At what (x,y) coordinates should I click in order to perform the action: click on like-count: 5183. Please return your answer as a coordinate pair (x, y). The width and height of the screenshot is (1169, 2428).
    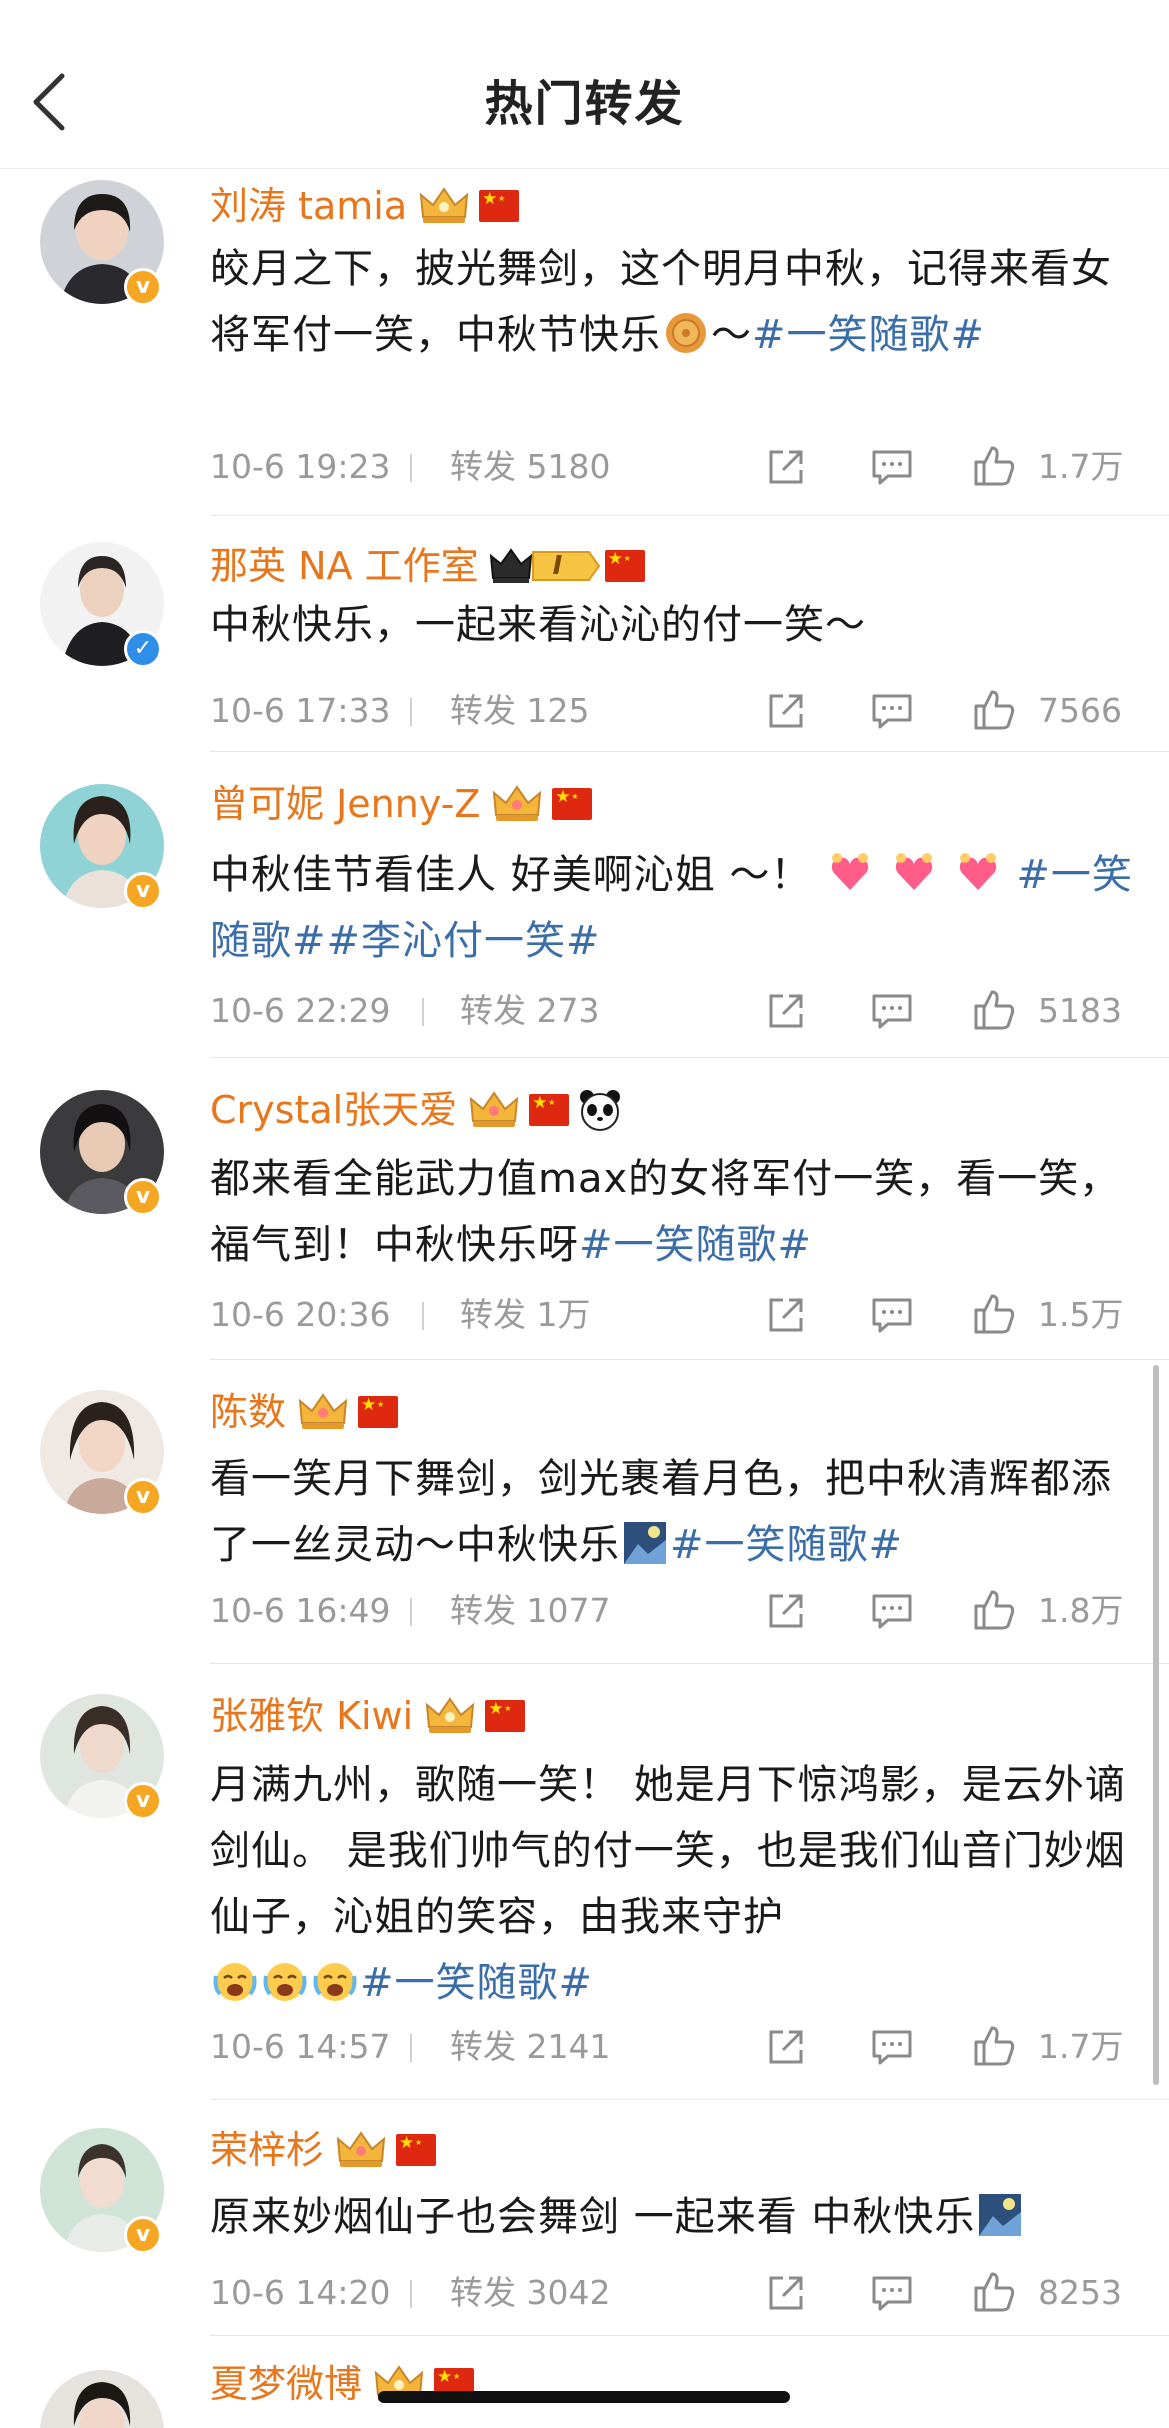
    Looking at the image, I should click on (1080, 1010).